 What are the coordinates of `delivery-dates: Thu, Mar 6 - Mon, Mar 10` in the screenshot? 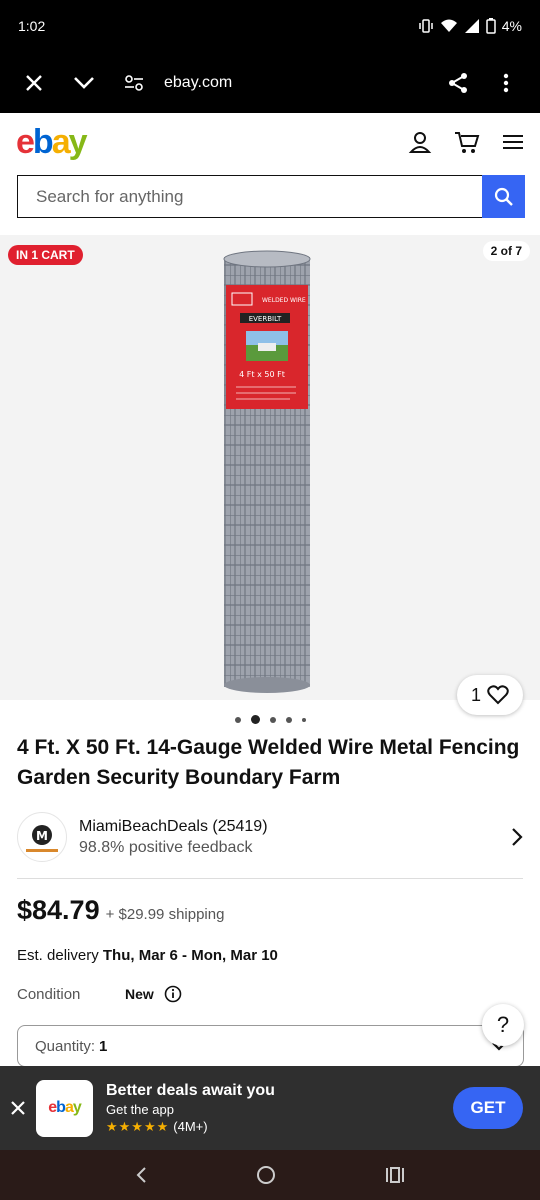 It's located at (190, 955).